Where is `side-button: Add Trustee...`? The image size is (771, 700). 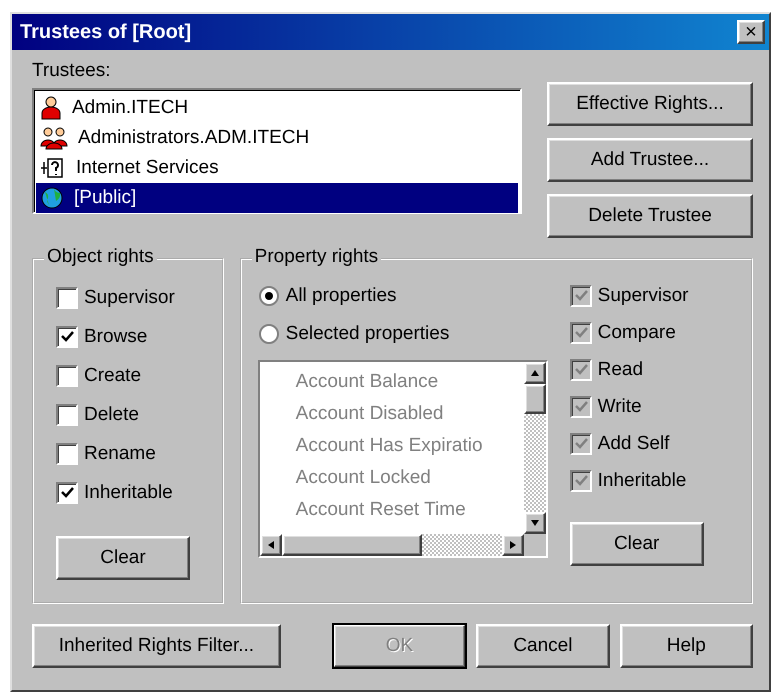 side-button: Add Trustee... is located at coordinates (650, 160).